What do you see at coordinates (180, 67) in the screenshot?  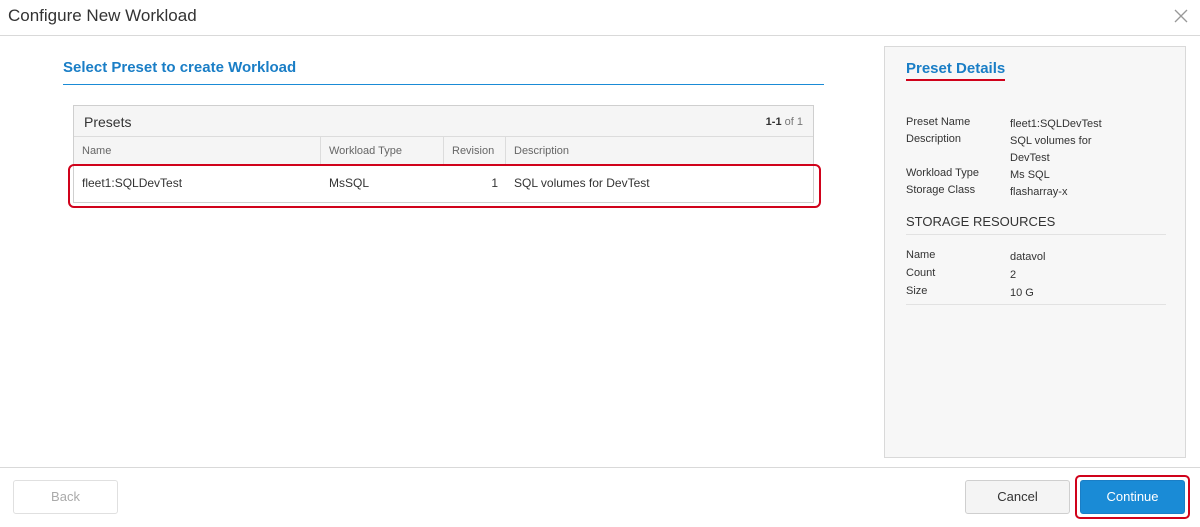 I see `section-title: Select Preset to create Workload` at bounding box center [180, 67].